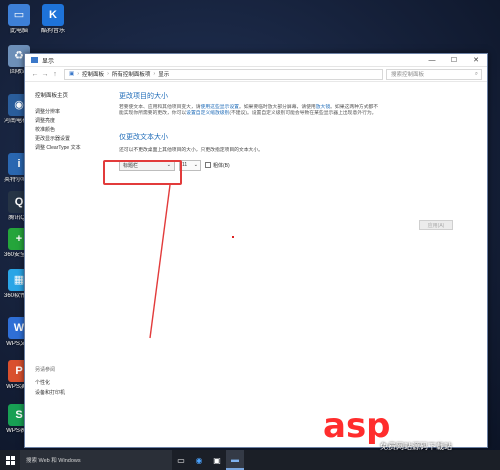 The image size is (500, 470). Describe the element at coordinates (416, 446) in the screenshot. I see `watermark-subtitle: 免费网站源码下载站` at that location.